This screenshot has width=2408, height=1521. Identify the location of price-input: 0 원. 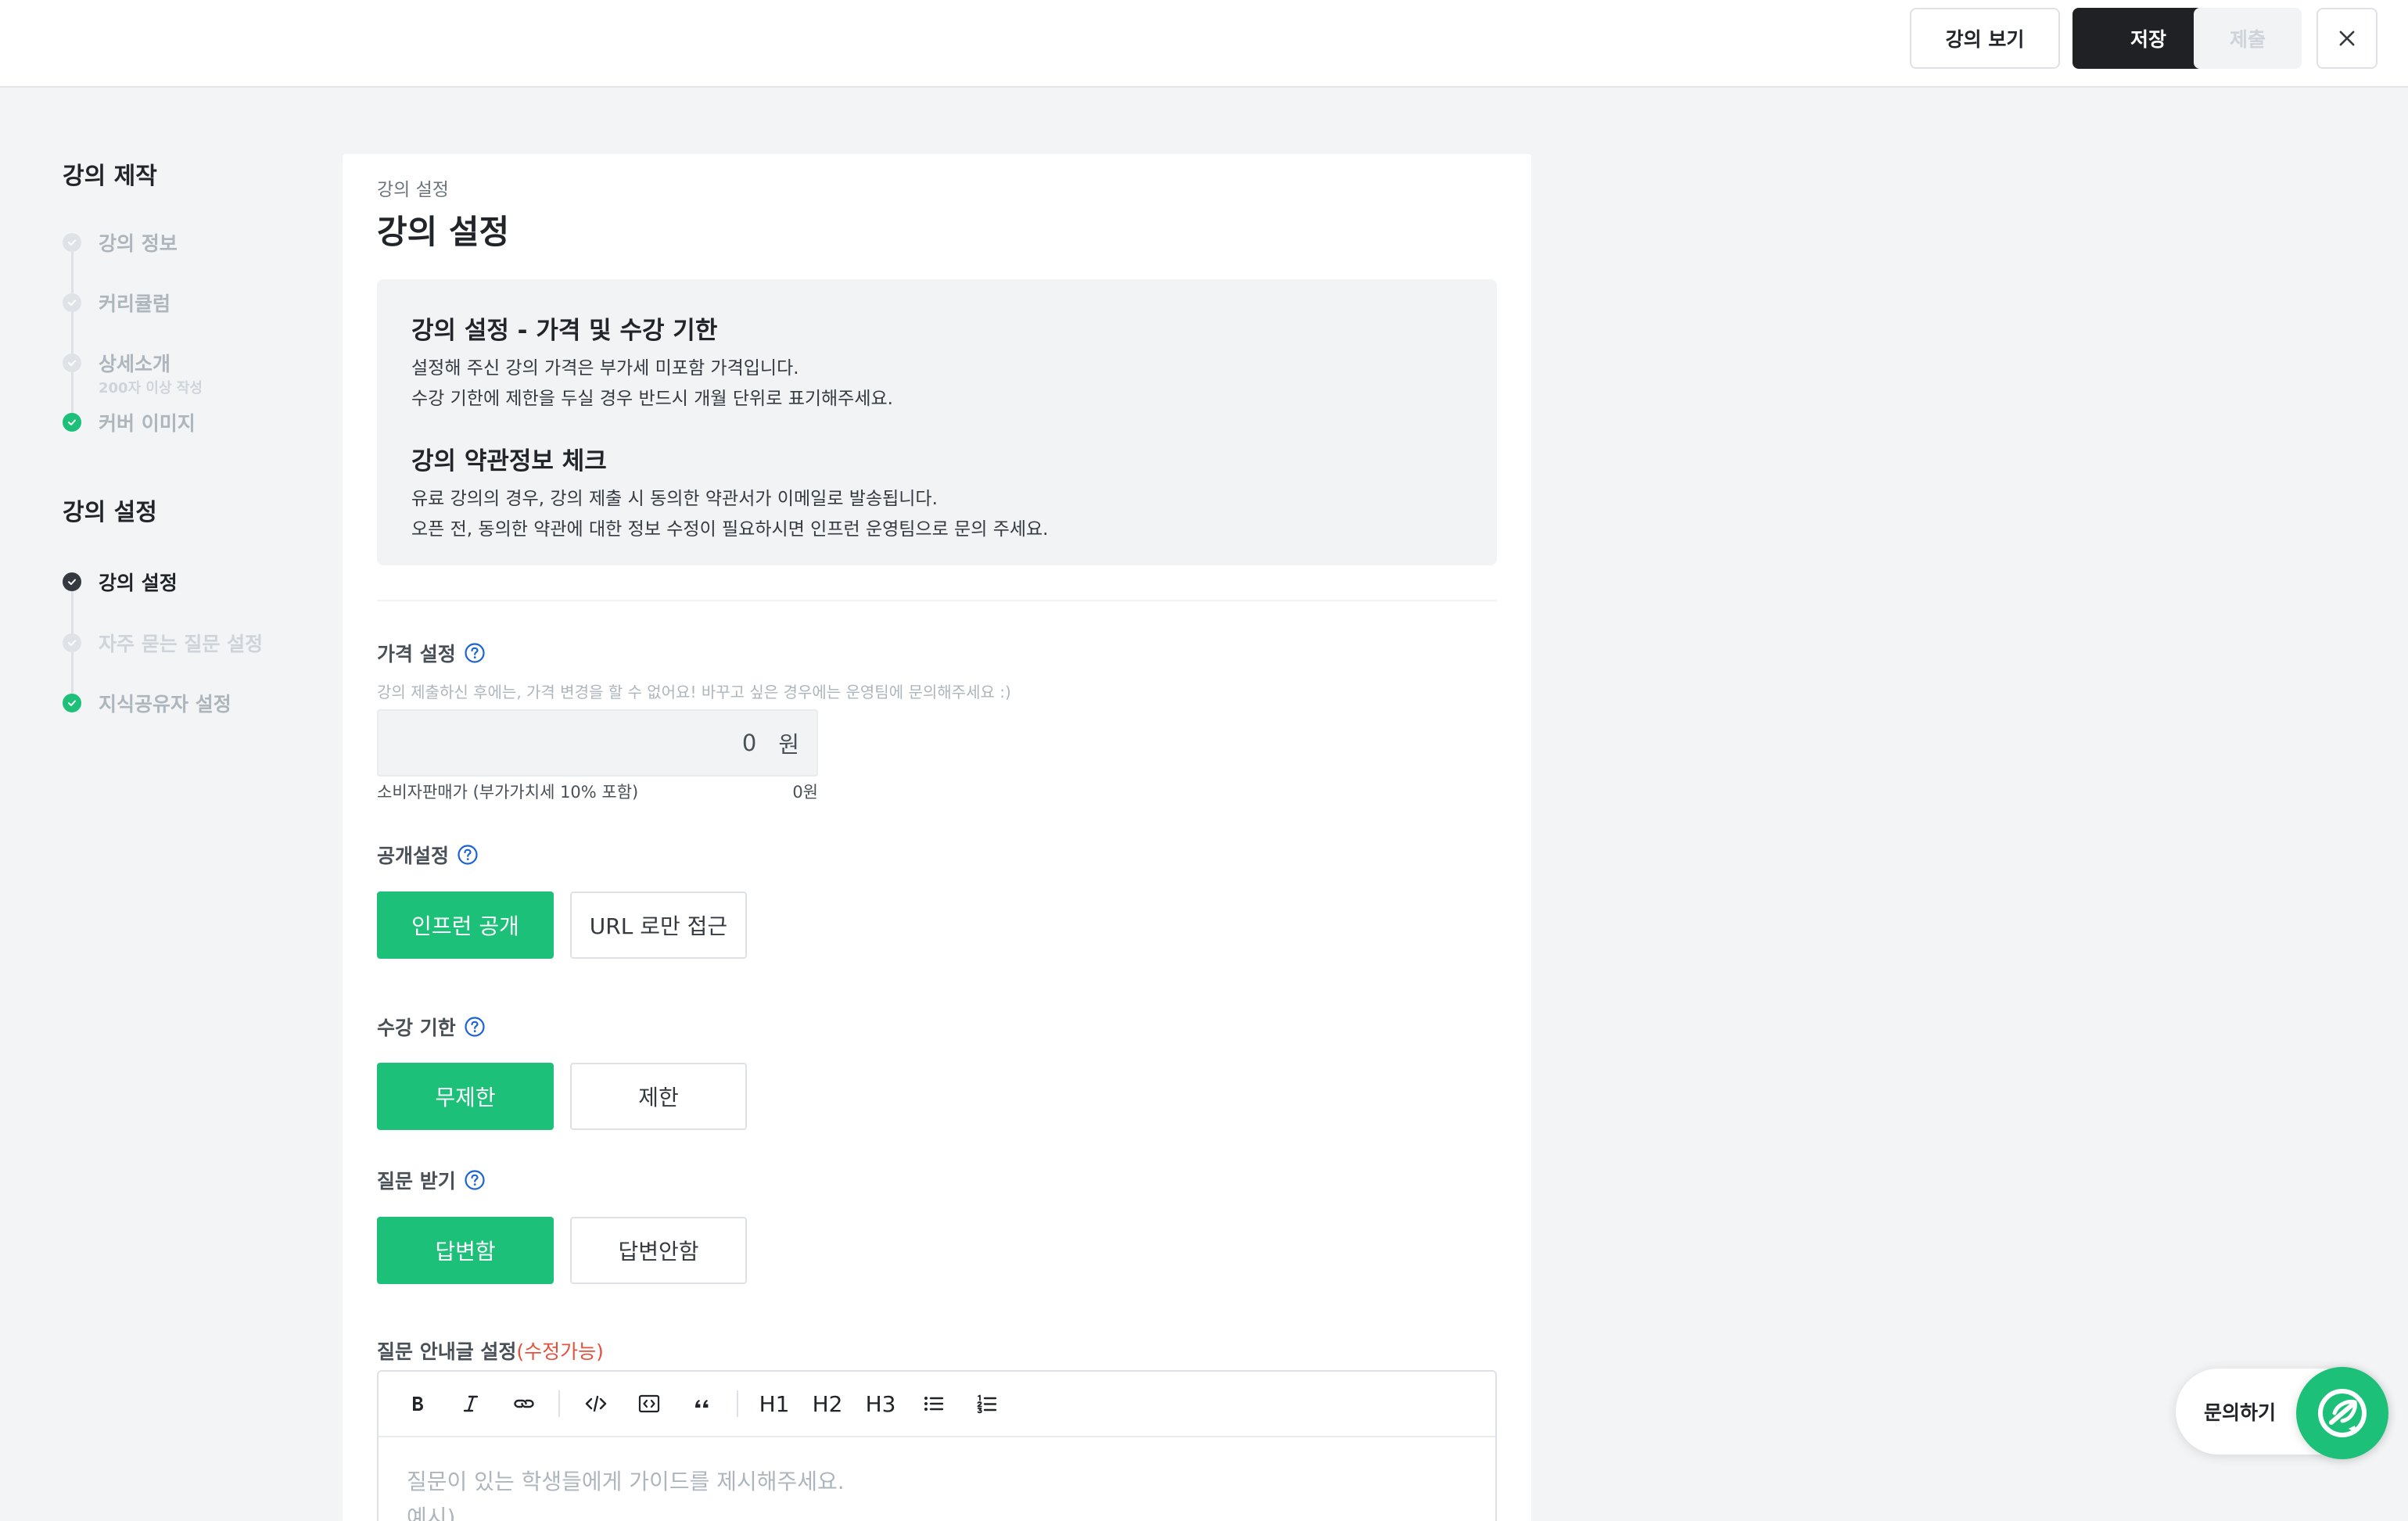
(597, 743).